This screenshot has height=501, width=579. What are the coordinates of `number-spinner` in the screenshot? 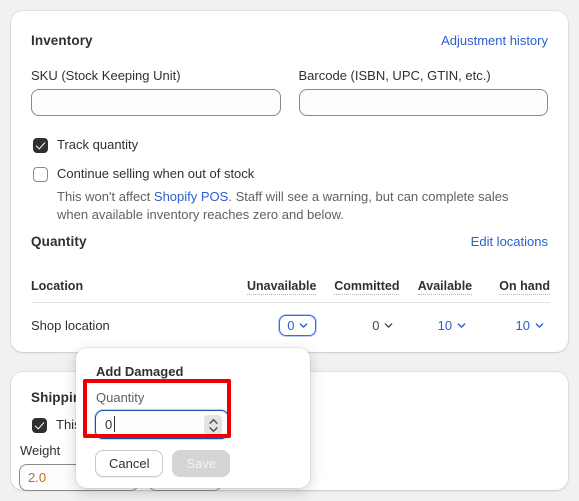 It's located at (213, 425).